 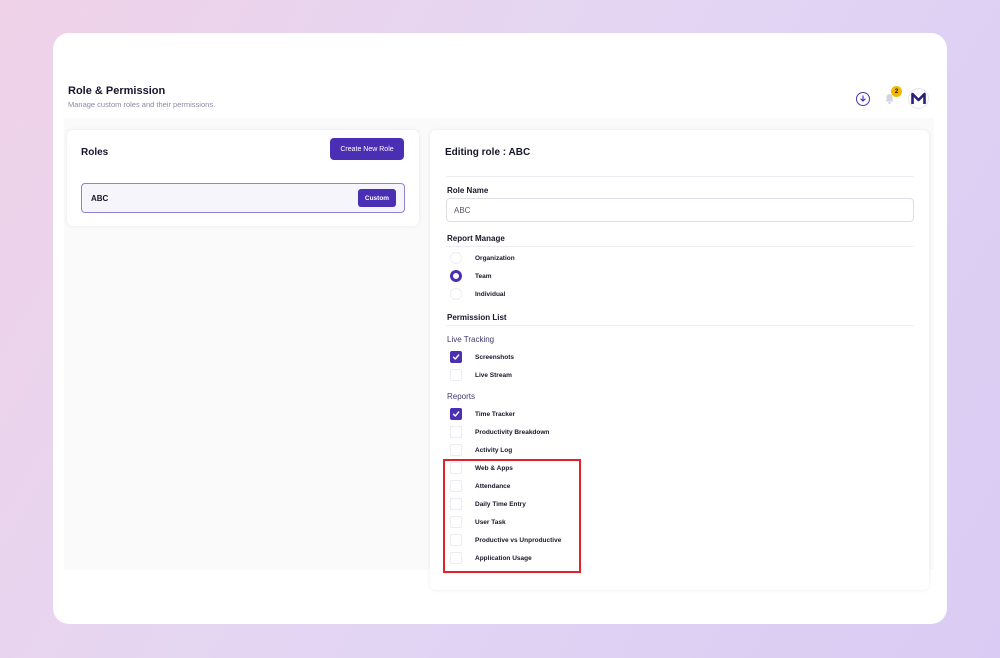 What do you see at coordinates (863, 98) in the screenshot?
I see `download-icon` at bounding box center [863, 98].